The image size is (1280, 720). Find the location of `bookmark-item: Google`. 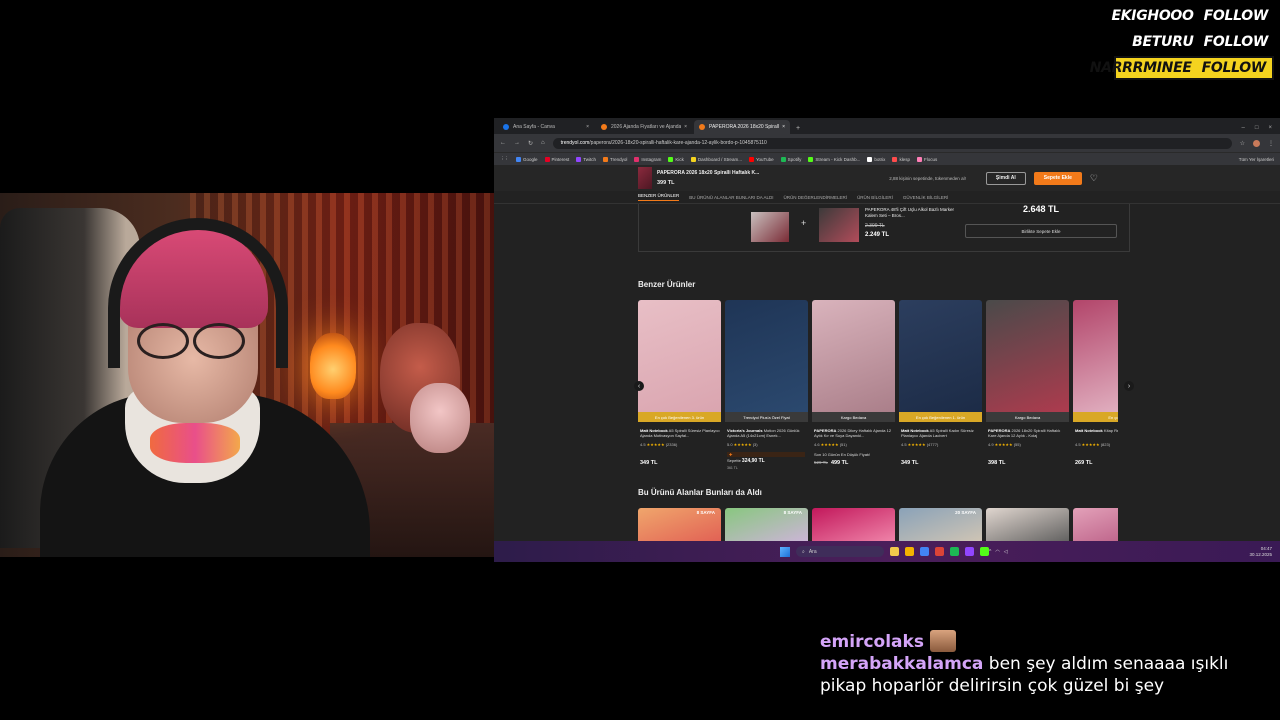

bookmark-item: Google is located at coordinates (527, 159).